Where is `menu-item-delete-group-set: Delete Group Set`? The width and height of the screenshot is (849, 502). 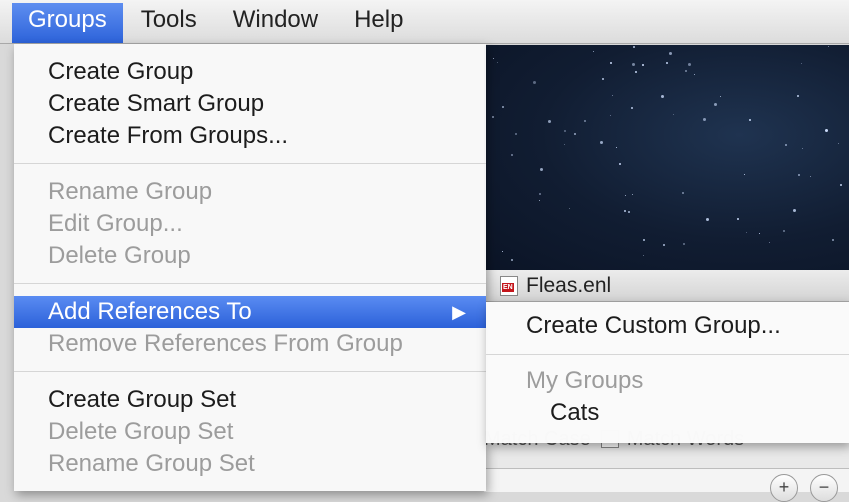
menu-item-delete-group-set: Delete Group Set is located at coordinates (141, 431).